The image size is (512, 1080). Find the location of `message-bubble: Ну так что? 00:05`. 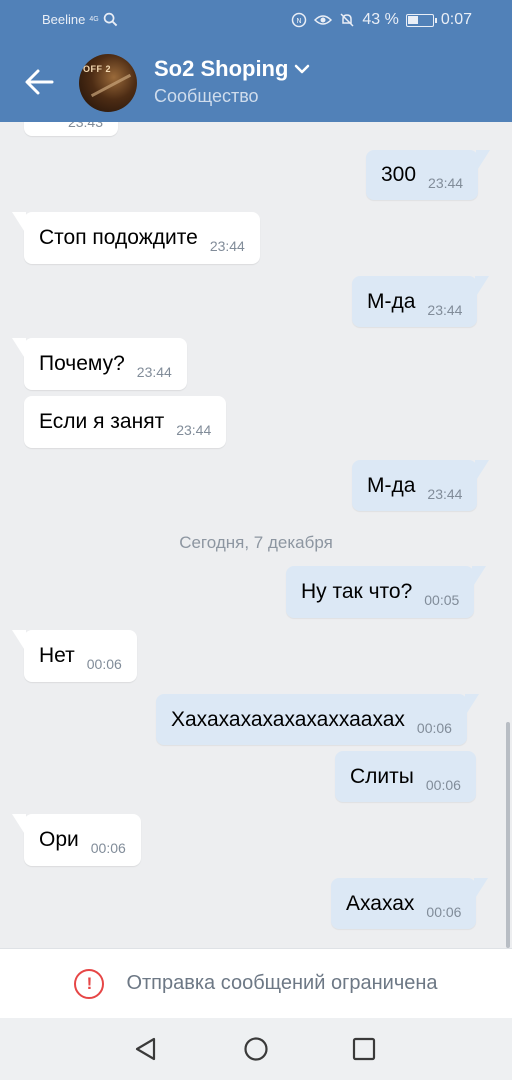

message-bubble: Ну так что? 00:05 is located at coordinates (386, 592).